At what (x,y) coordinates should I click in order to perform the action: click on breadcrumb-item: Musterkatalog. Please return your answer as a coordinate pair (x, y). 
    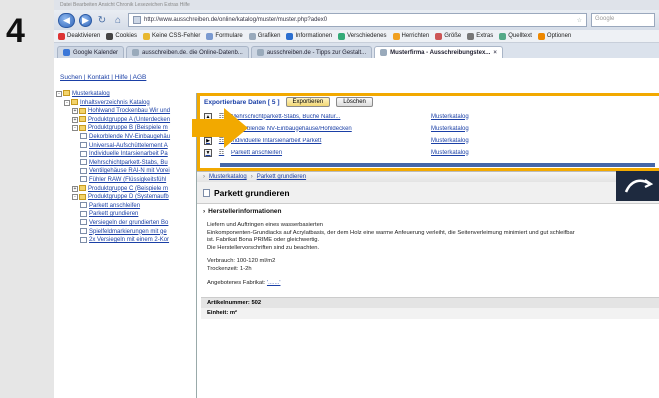
    Looking at the image, I should click on (228, 177).